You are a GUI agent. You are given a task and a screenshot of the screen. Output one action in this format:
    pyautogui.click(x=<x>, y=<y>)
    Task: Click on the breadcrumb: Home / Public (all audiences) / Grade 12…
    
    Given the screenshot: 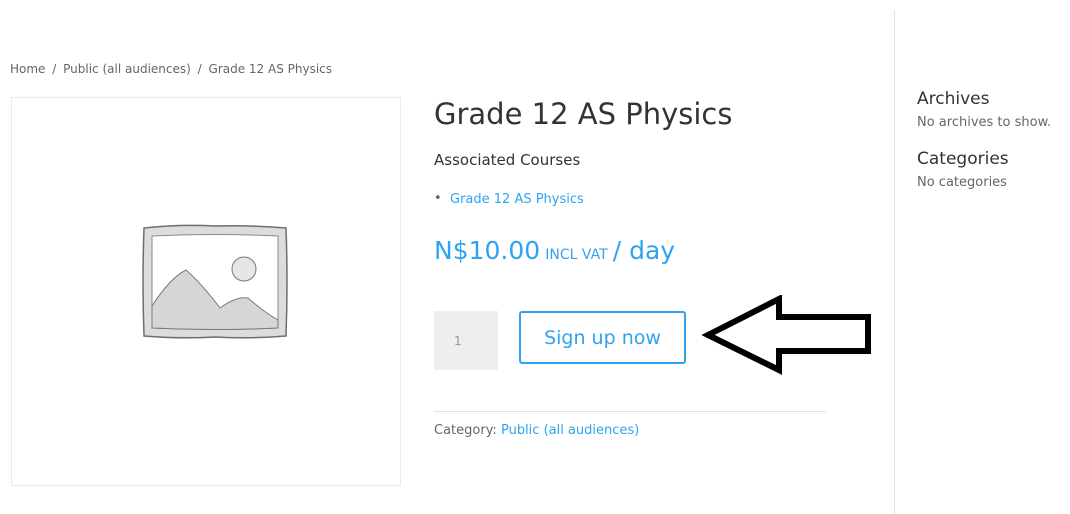 What is the action you would take?
    pyautogui.click(x=171, y=69)
    